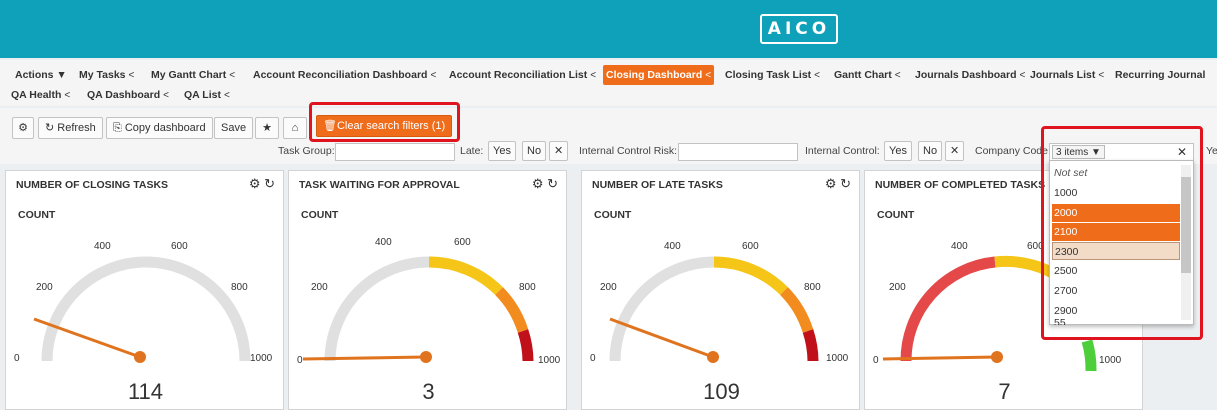 Image resolution: width=1217 pixels, height=410 pixels. What do you see at coordinates (295, 128) in the screenshot?
I see `home-button: ⌂` at bounding box center [295, 128].